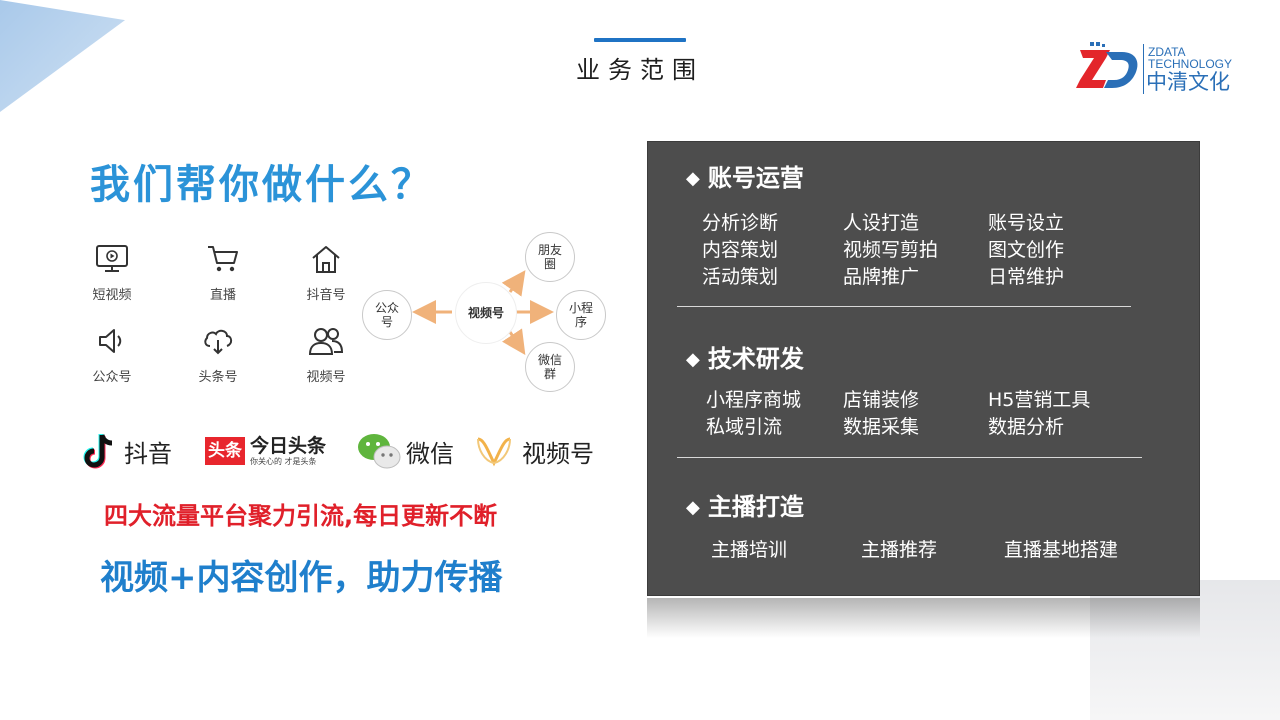 The height and width of the screenshot is (720, 1280). I want to click on arrow-to-bottom, so click(514, 341).